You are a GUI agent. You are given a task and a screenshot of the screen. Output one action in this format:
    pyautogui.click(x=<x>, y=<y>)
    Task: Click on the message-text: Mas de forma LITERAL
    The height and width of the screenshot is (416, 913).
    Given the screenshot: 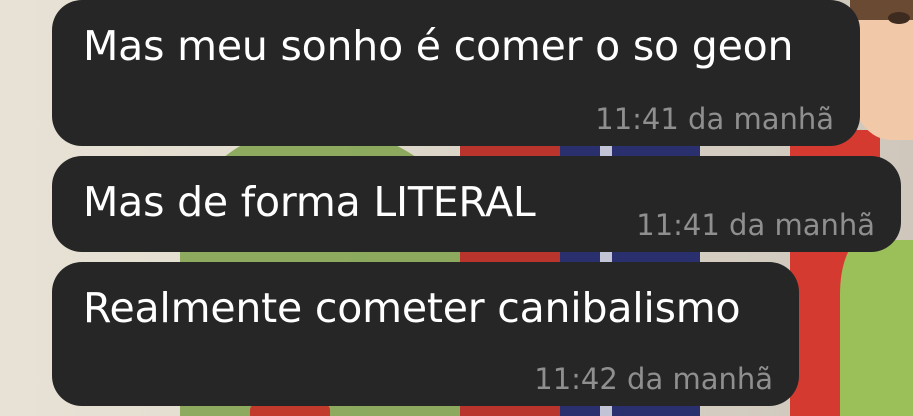 What is the action you would take?
    pyautogui.click(x=309, y=202)
    